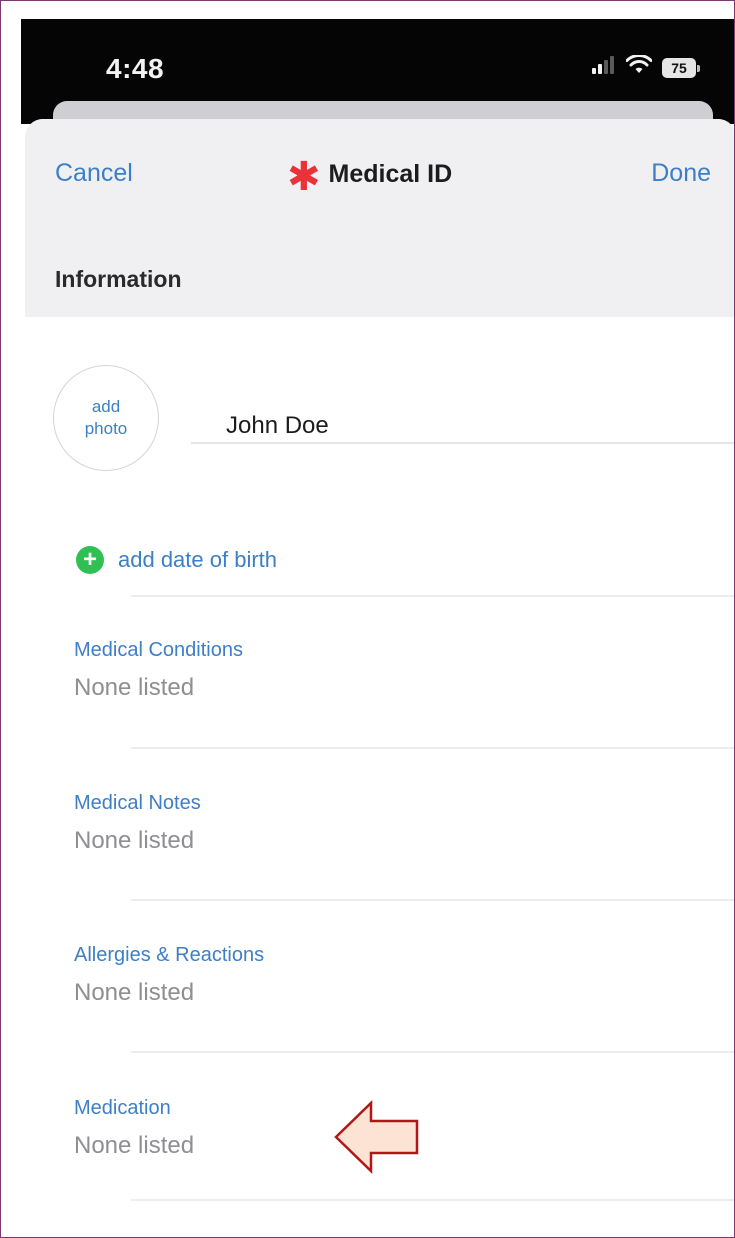 This screenshot has height=1238, width=735. What do you see at coordinates (198, 559) in the screenshot?
I see `add-date-of-birth-label: add date of birth` at bounding box center [198, 559].